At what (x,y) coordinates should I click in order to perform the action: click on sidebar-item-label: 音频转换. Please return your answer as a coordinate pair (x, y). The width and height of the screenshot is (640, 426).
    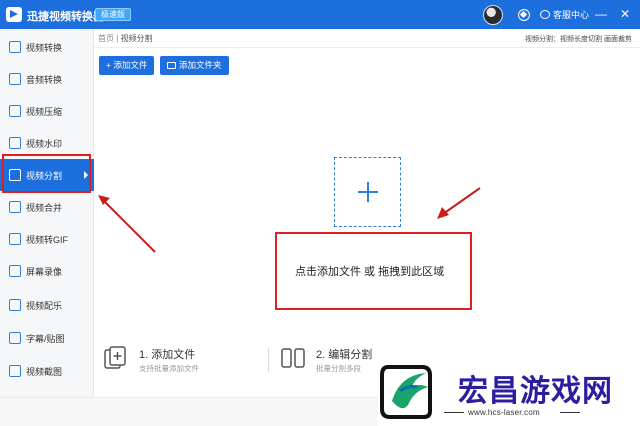
    Looking at the image, I should click on (44, 79).